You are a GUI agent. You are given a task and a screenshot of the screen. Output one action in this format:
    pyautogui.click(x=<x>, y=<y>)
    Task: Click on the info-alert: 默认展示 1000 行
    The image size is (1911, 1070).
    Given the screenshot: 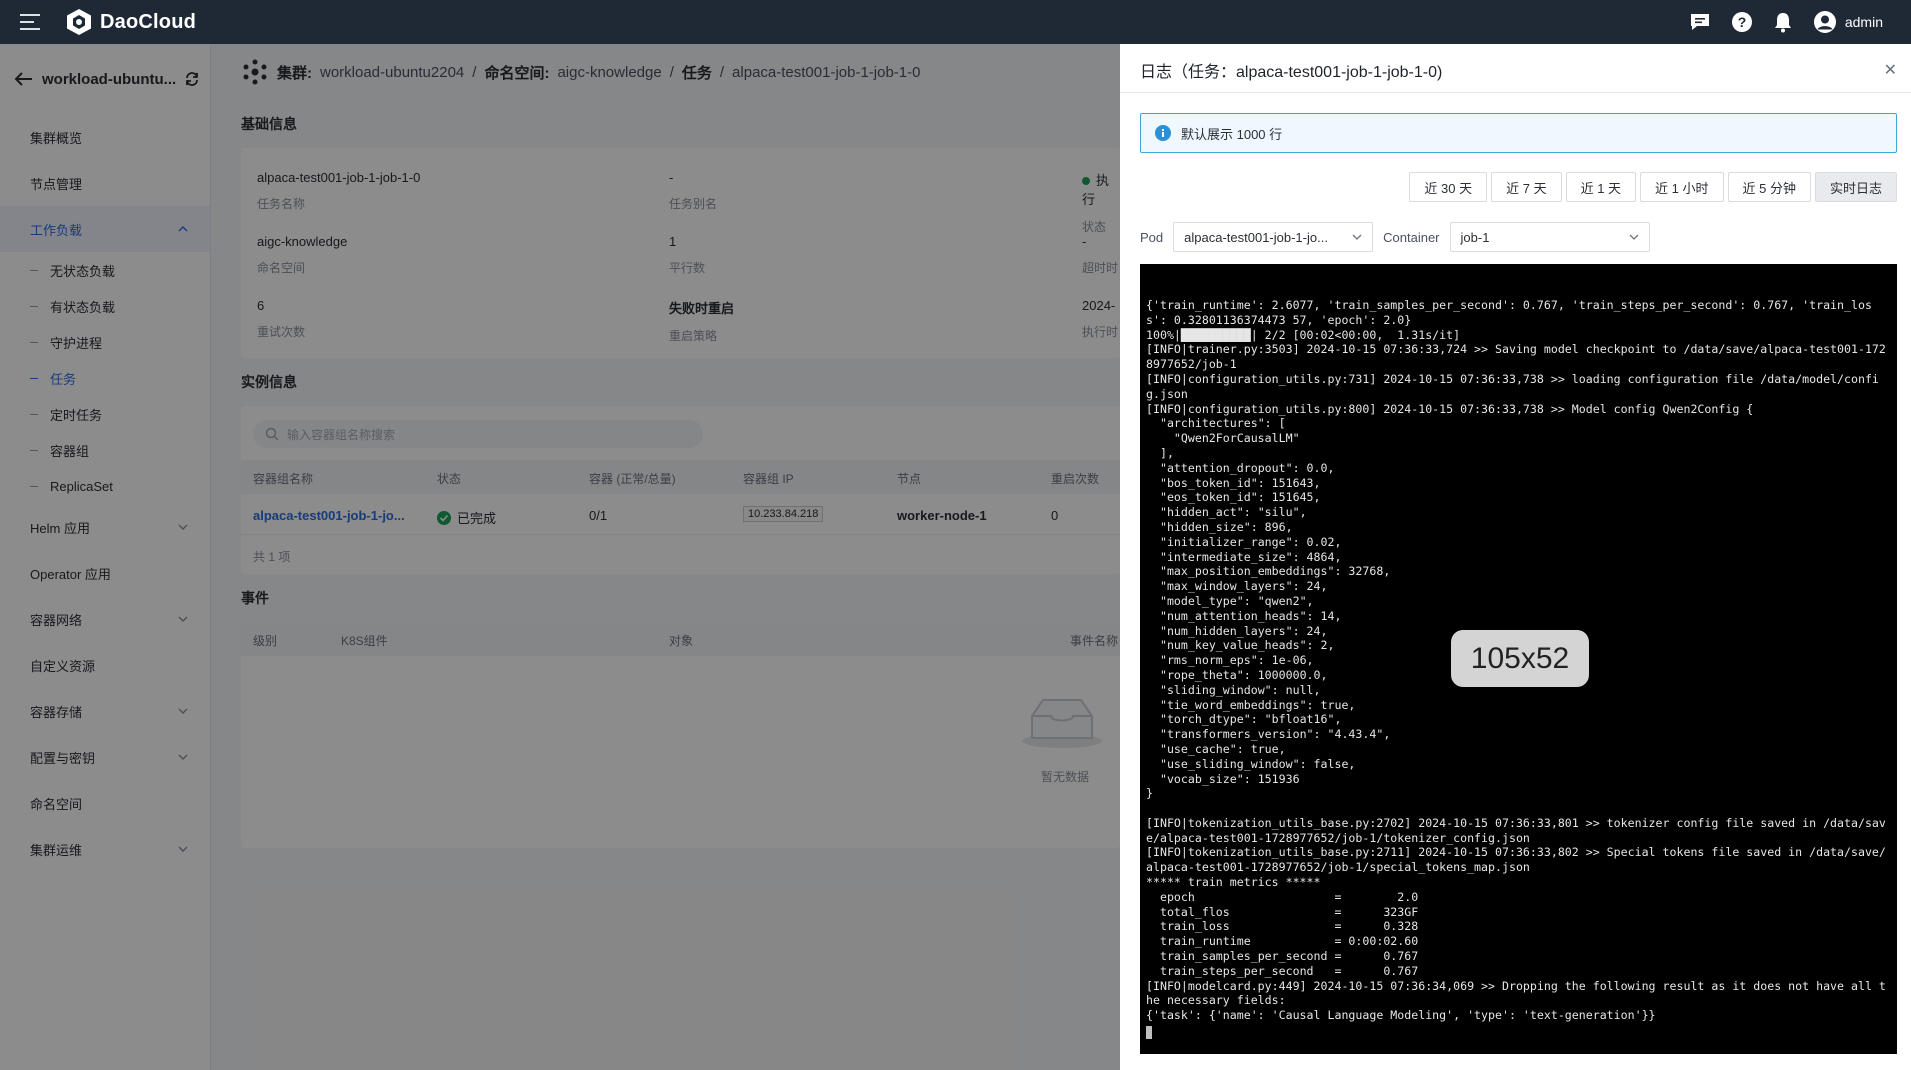 What is the action you would take?
    pyautogui.click(x=1518, y=133)
    